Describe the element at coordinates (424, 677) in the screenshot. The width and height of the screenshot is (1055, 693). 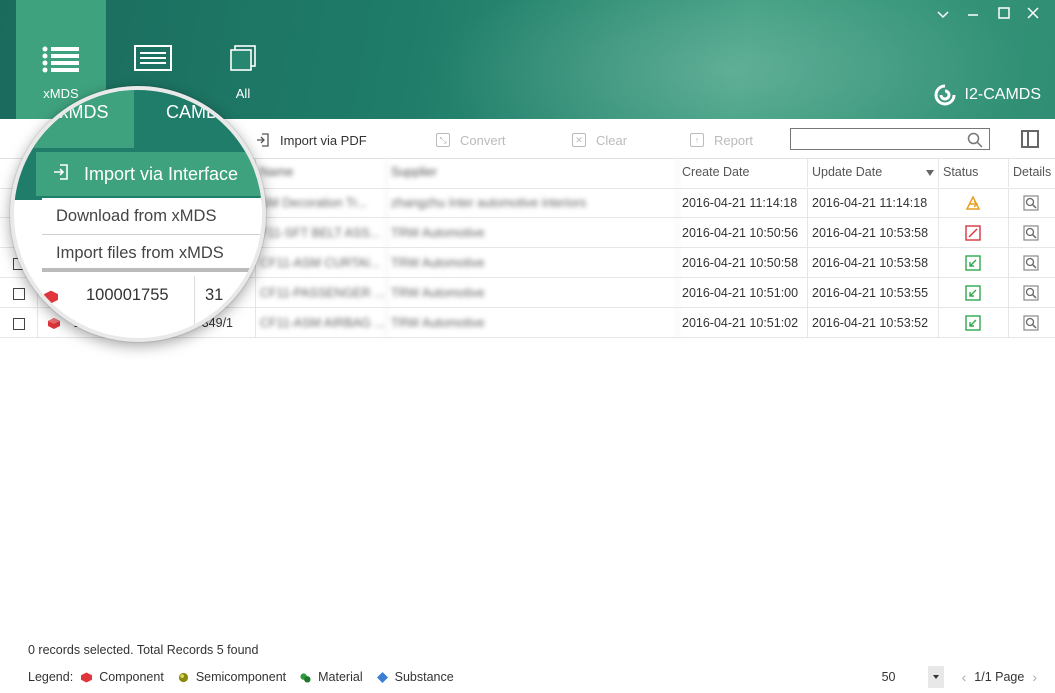
I see `legend-substance: Substance` at that location.